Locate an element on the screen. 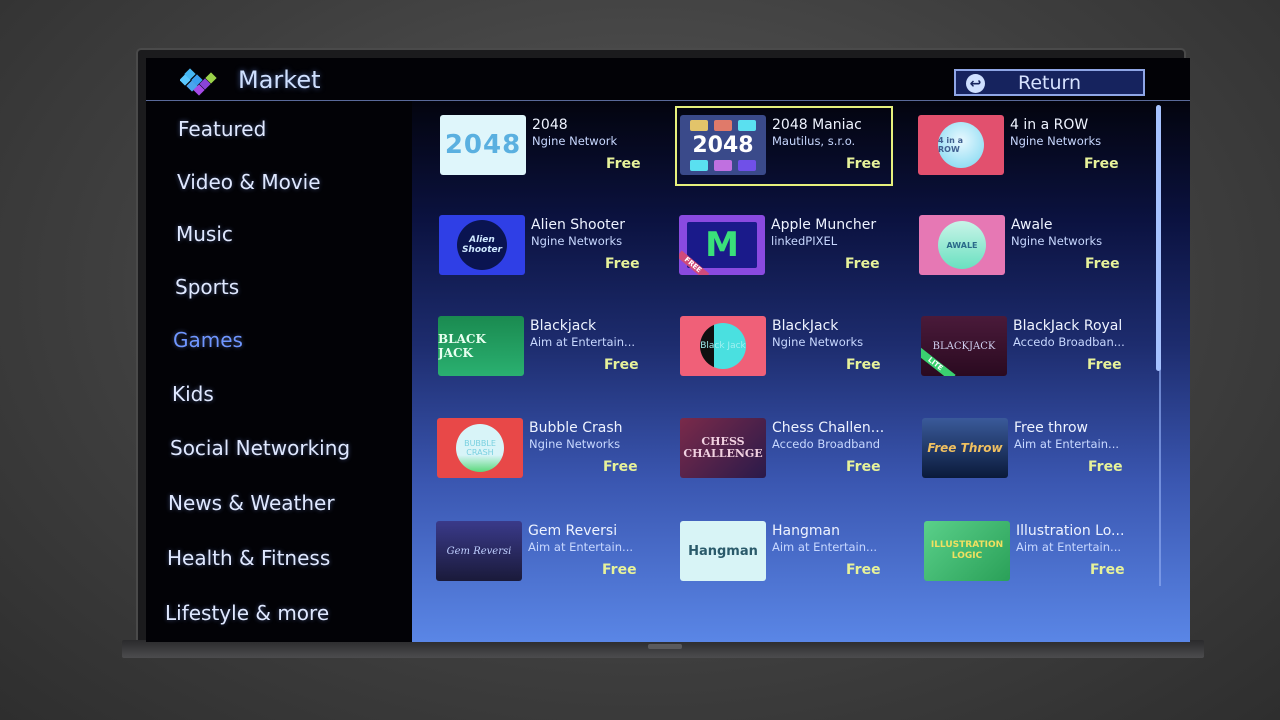  sidebar-item-music: Music is located at coordinates (204, 234).